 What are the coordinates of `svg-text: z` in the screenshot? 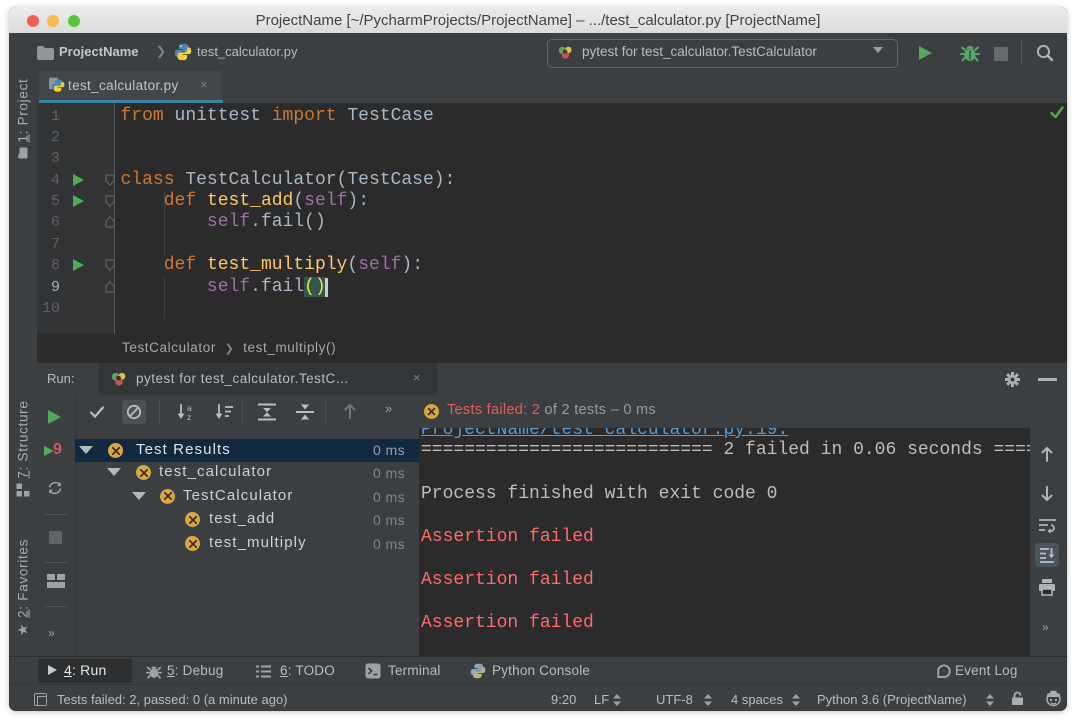 It's located at (189, 416).